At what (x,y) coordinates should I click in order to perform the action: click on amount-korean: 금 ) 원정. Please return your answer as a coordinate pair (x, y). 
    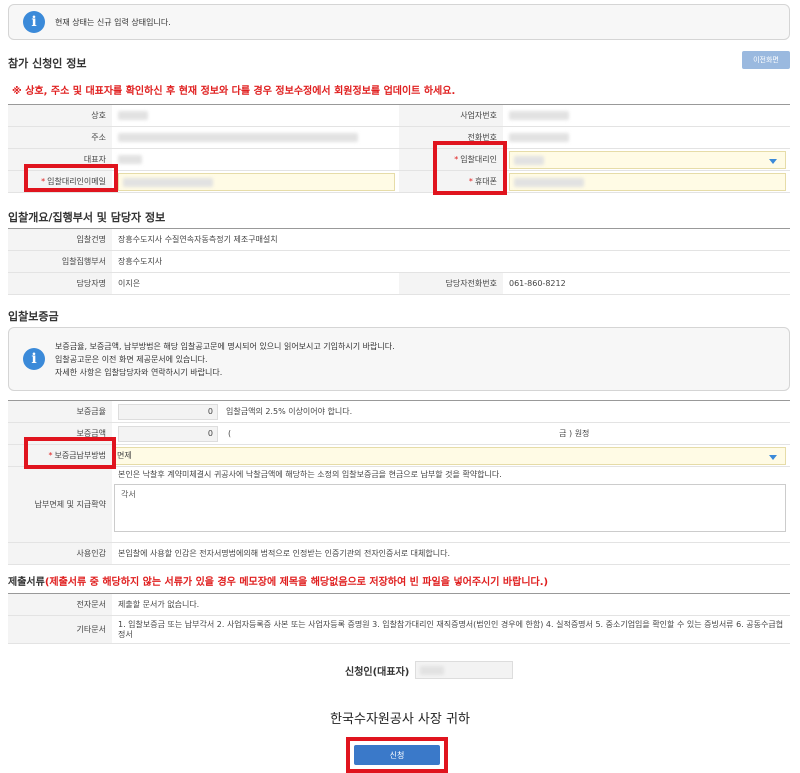
    Looking at the image, I should click on (574, 433).